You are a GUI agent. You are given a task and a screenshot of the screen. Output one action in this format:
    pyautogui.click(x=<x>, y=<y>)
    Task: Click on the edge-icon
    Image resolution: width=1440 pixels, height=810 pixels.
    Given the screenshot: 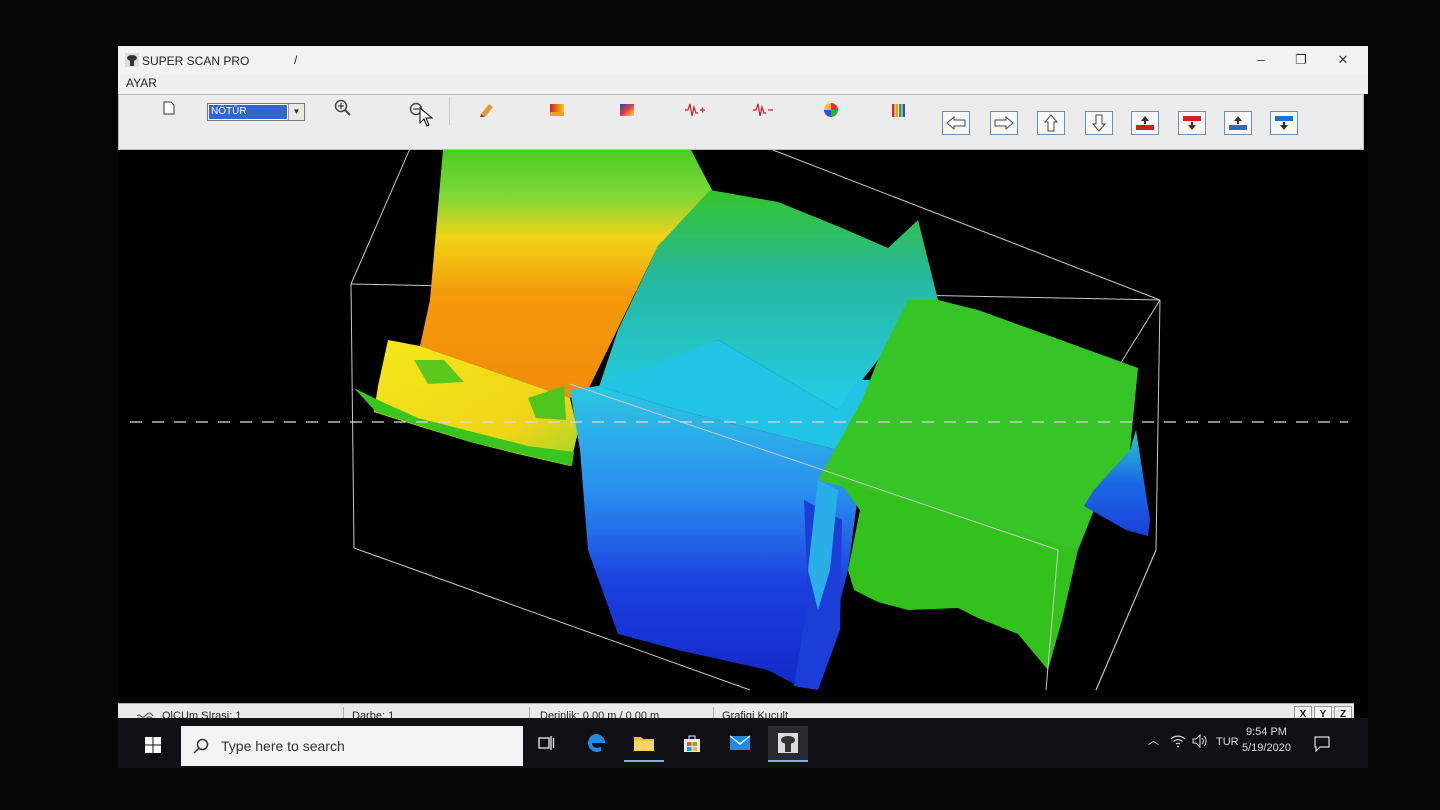 What is the action you would take?
    pyautogui.click(x=596, y=743)
    